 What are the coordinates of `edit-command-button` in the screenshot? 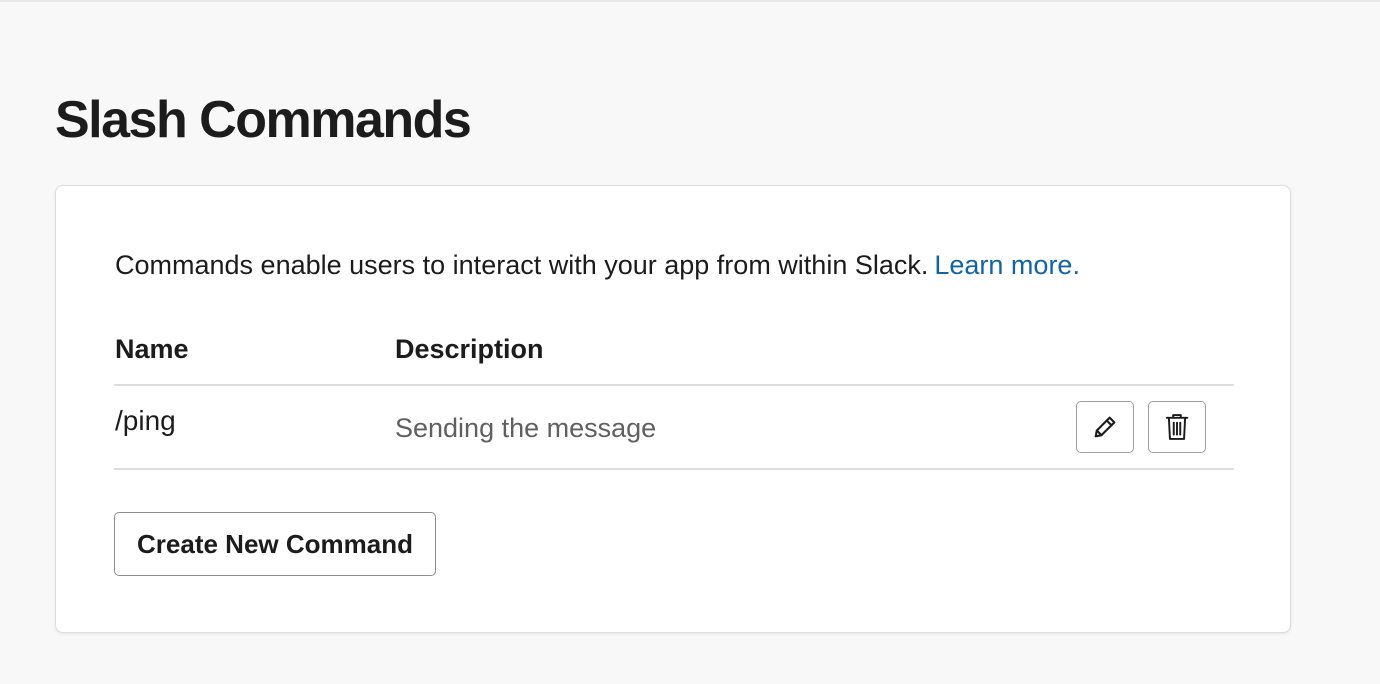 It's located at (1105, 427).